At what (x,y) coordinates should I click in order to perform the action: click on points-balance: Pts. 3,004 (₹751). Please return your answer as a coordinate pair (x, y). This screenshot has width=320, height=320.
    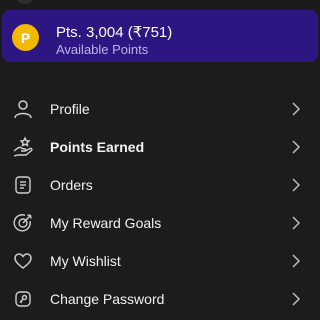
    Looking at the image, I should click on (114, 32).